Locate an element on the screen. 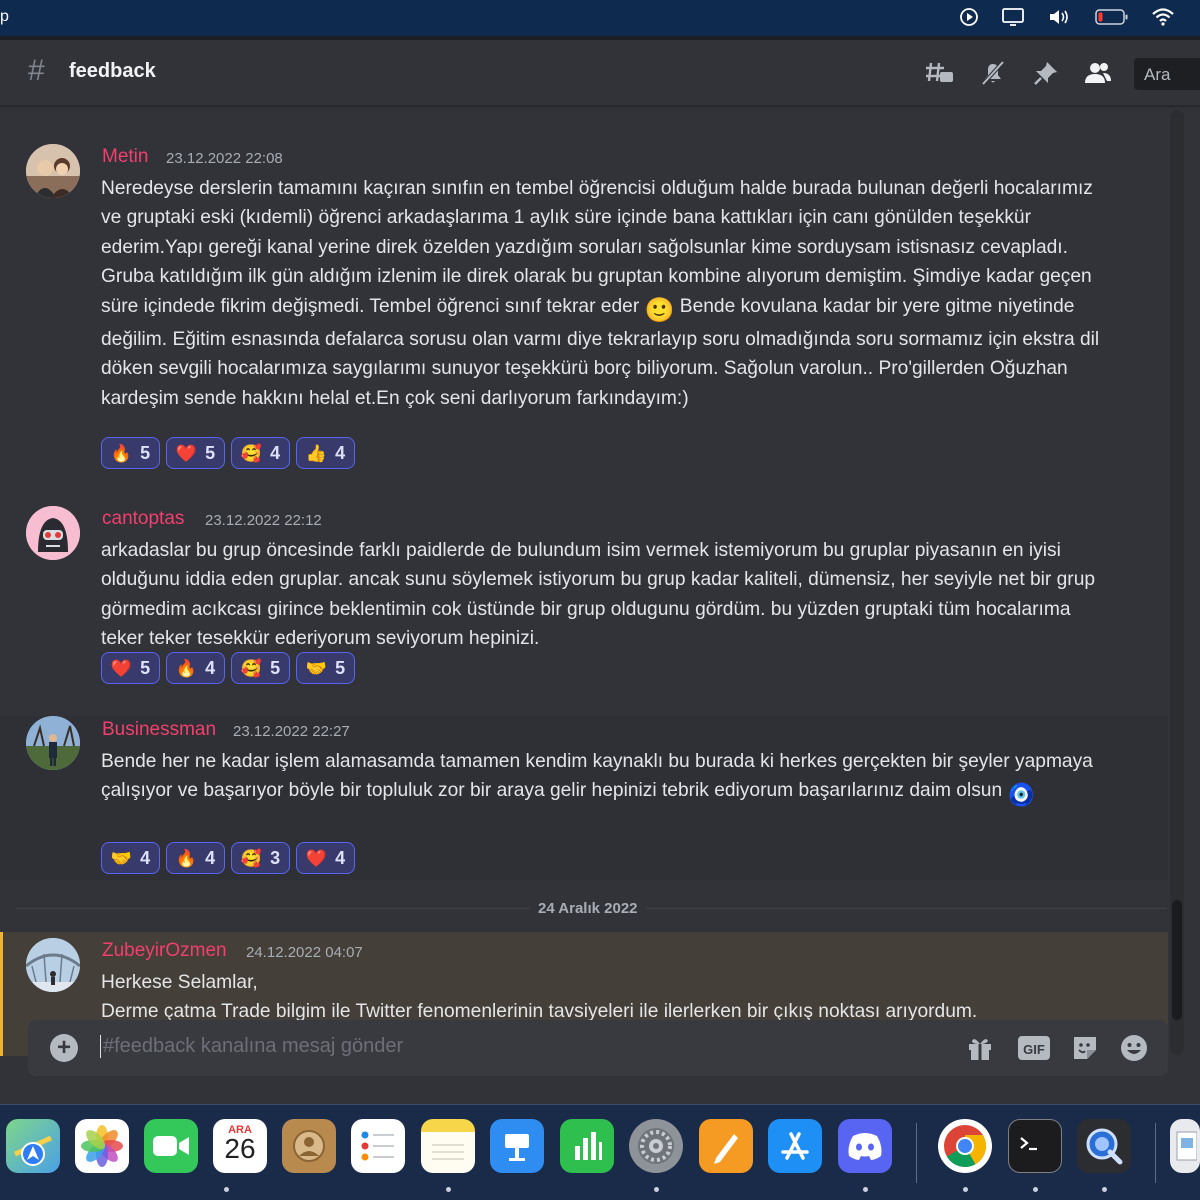 This screenshot has width=1200, height=1200. maps-app-icon is located at coordinates (33, 1146).